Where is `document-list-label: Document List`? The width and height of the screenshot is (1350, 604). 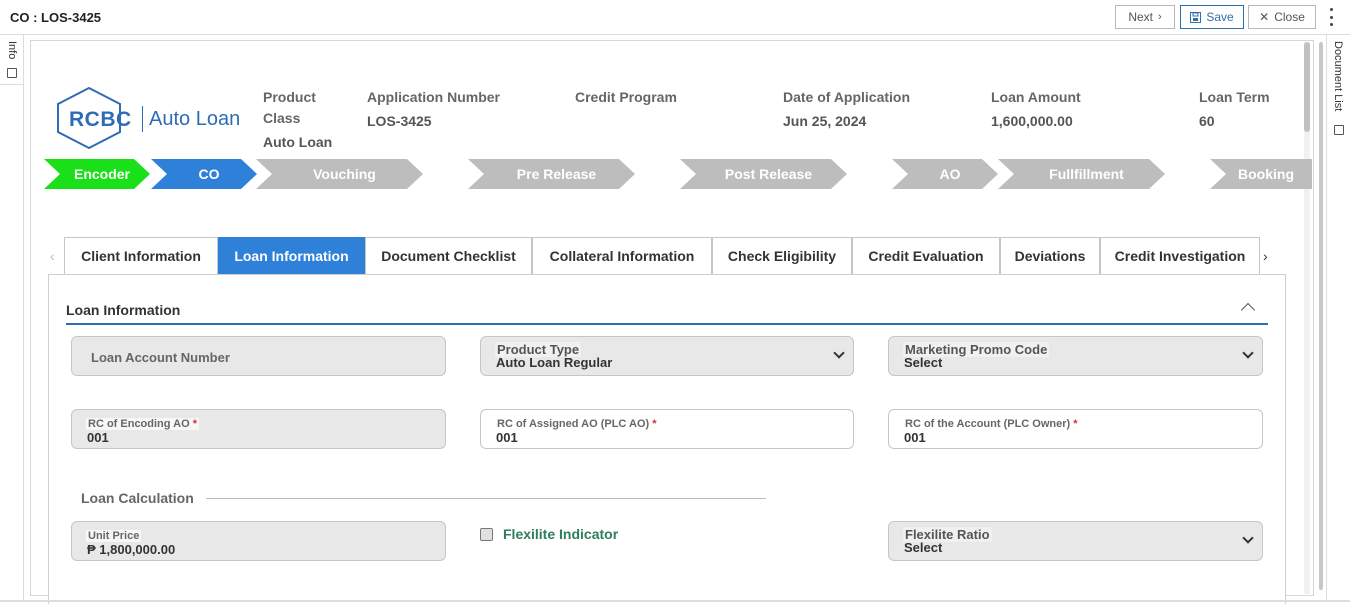
document-list-label: Document List is located at coordinates (1338, 76).